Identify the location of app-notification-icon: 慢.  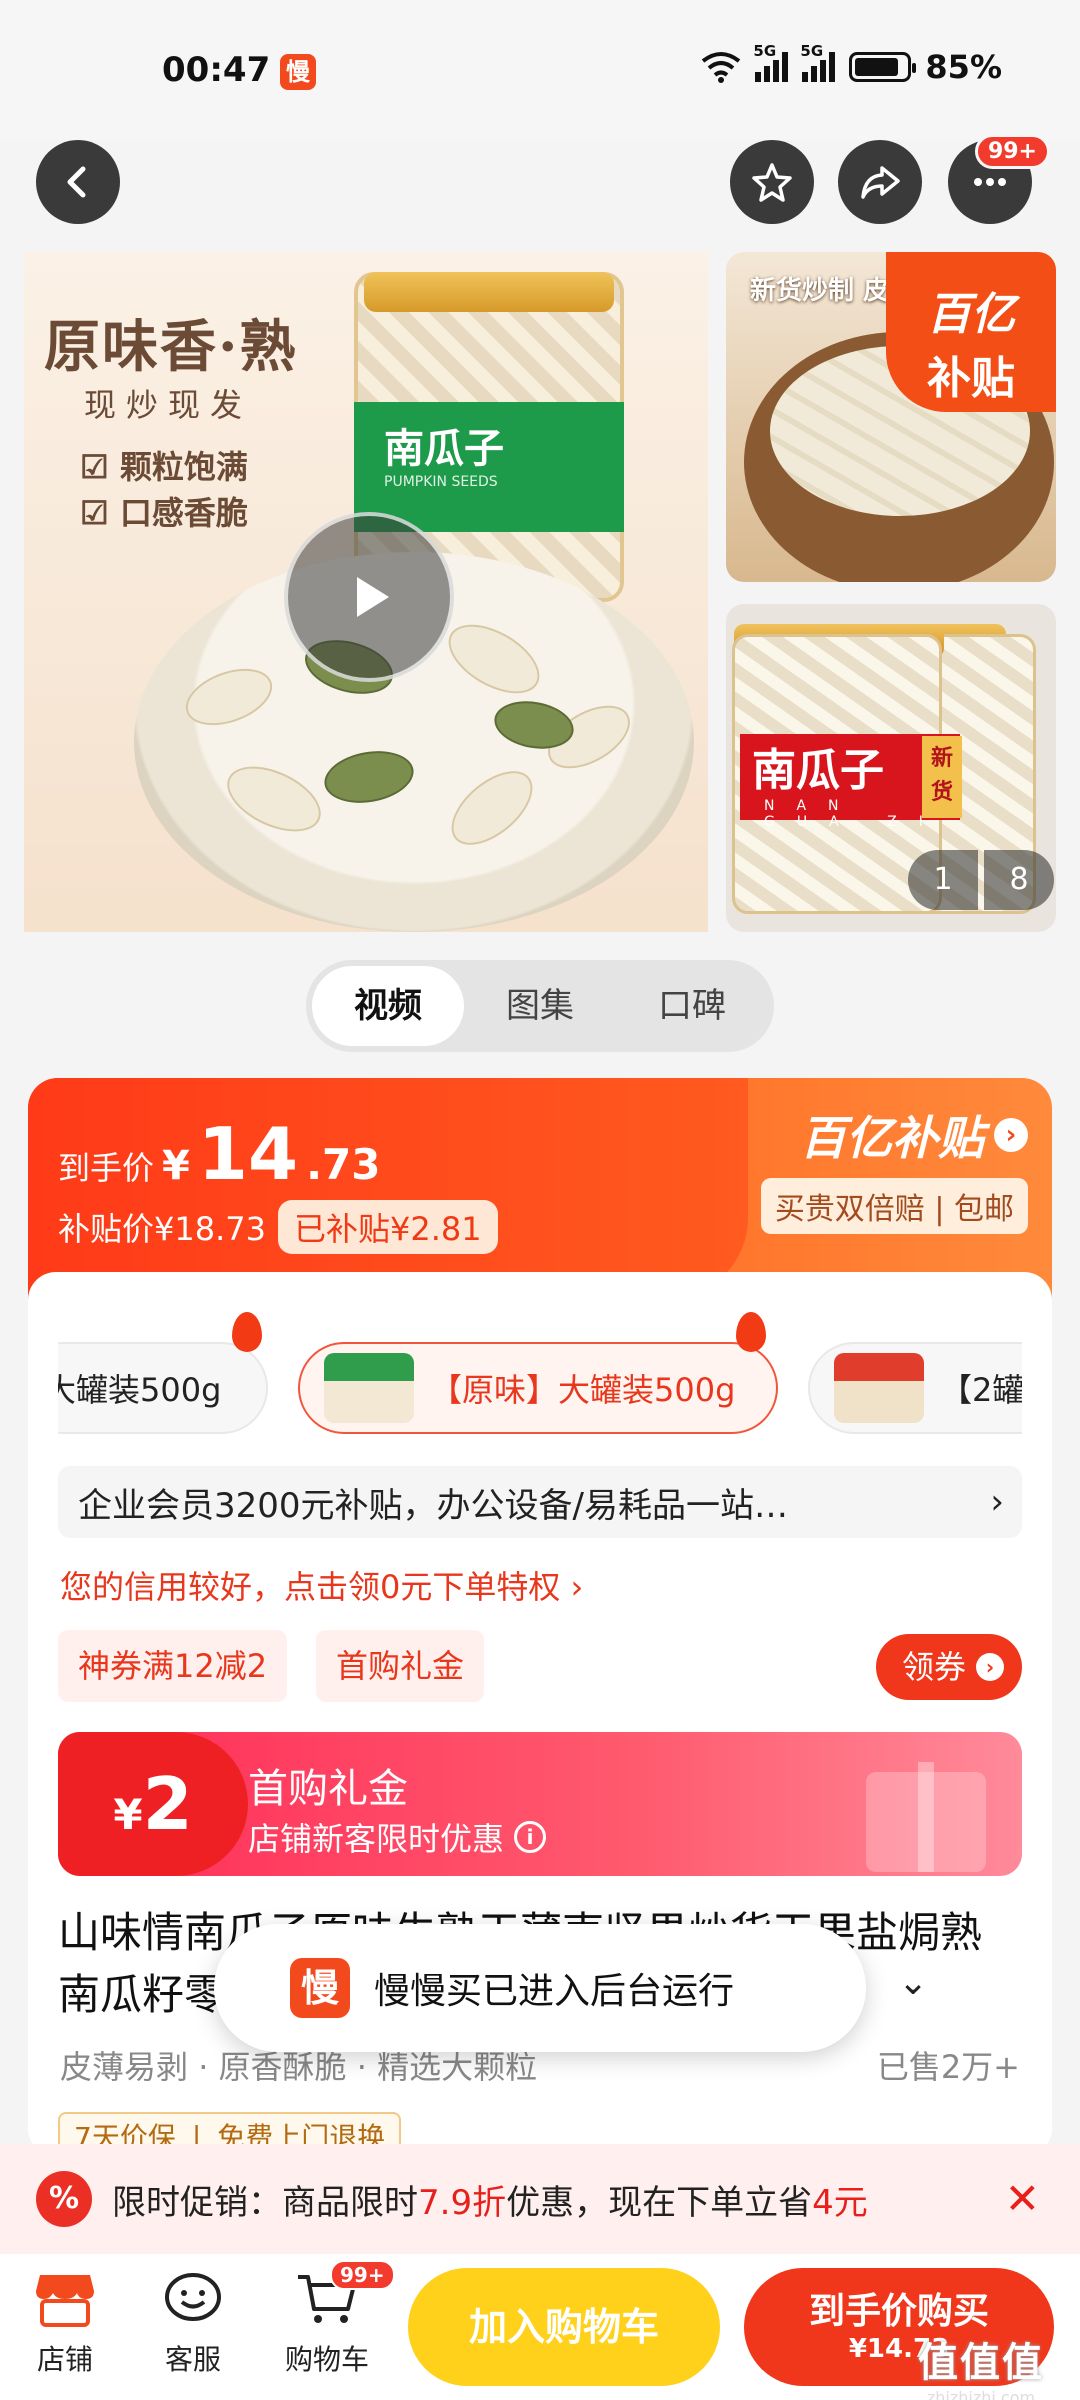
(298, 72).